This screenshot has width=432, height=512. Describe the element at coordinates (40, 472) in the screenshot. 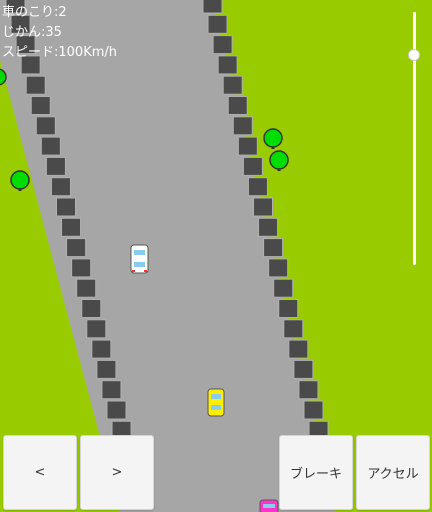

I see `steer-left-button: <` at that location.